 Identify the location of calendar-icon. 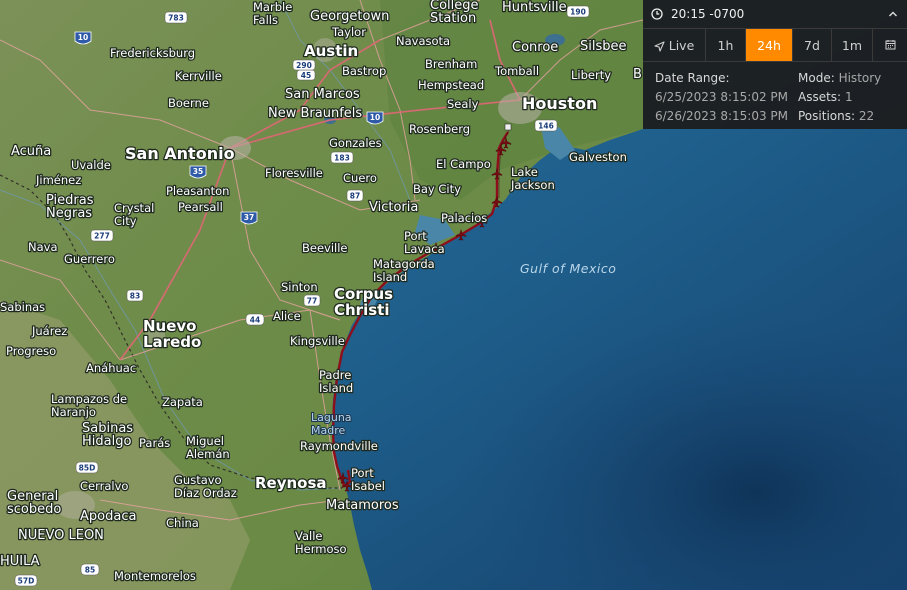
(890, 45).